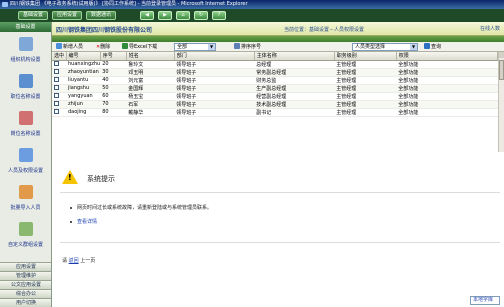 Image resolution: width=504 pixels, height=307 pixels. Describe the element at coordinates (432, 47) in the screenshot. I see `query-button: 查询` at that location.